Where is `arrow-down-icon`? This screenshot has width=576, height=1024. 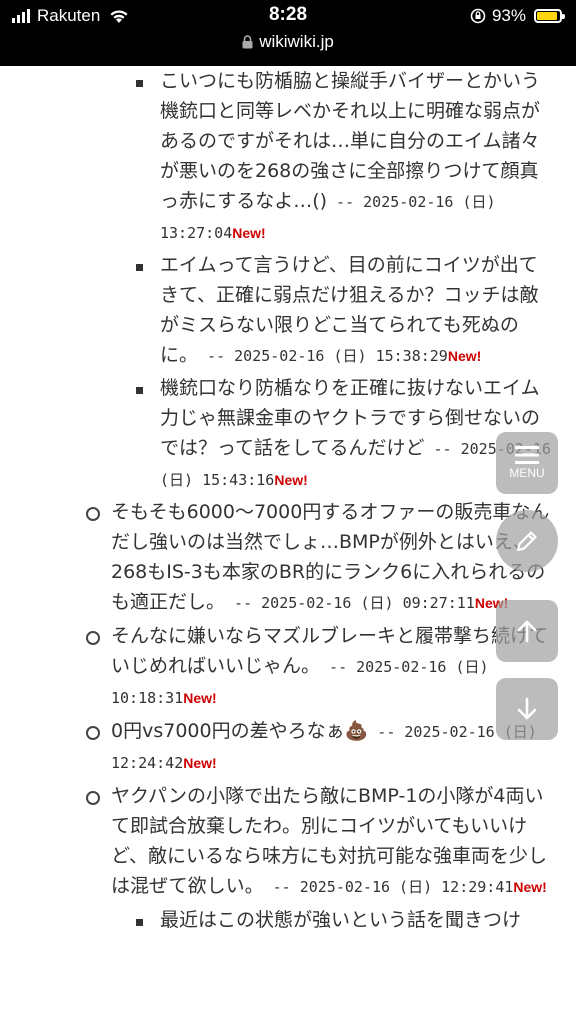
arrow-down-icon is located at coordinates (527, 708).